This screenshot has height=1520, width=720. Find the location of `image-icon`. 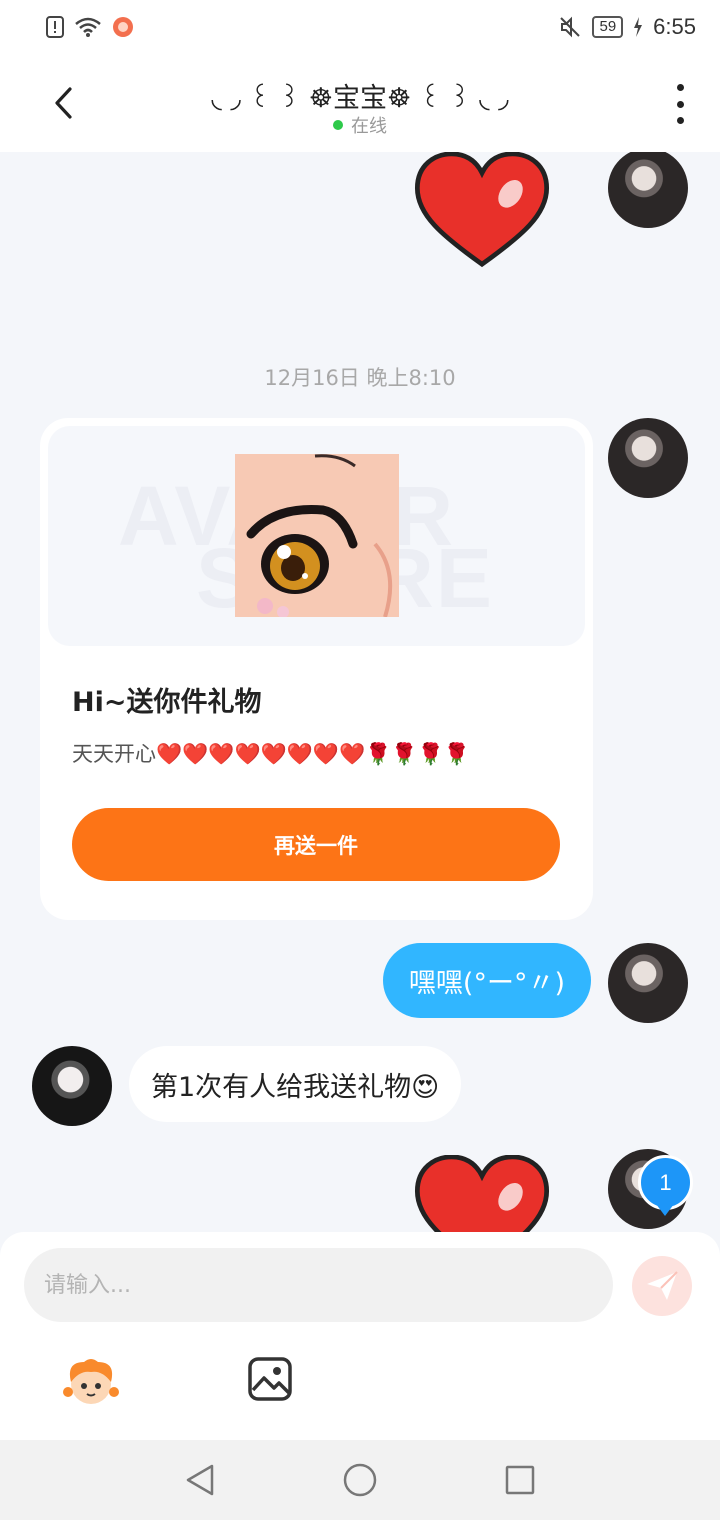

image-icon is located at coordinates (270, 1379).